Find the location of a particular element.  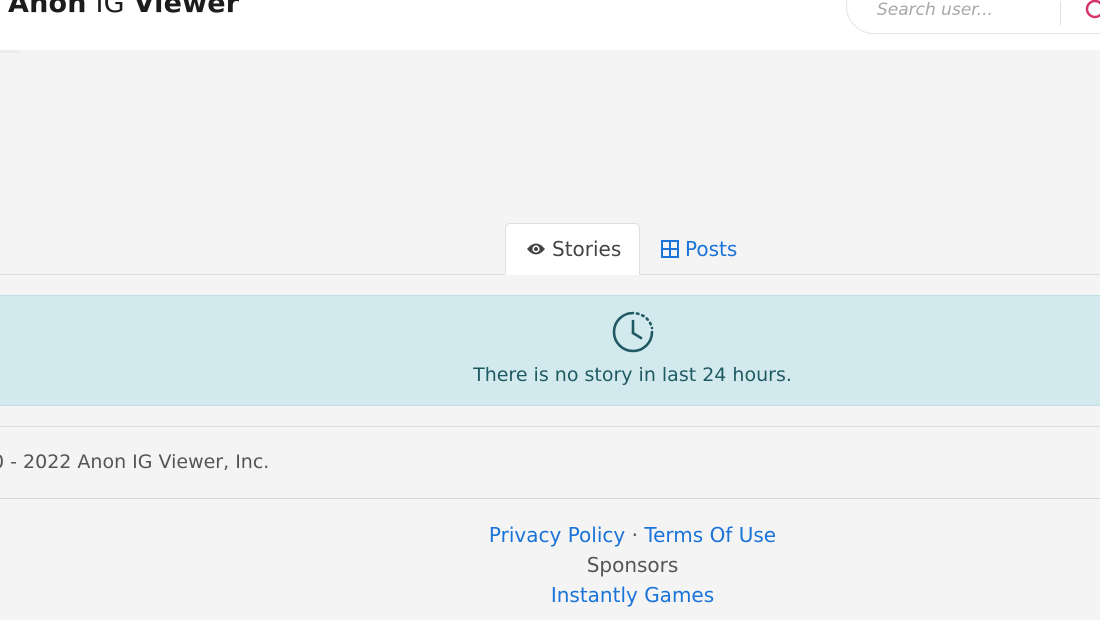

search-input is located at coordinates (962, 10).